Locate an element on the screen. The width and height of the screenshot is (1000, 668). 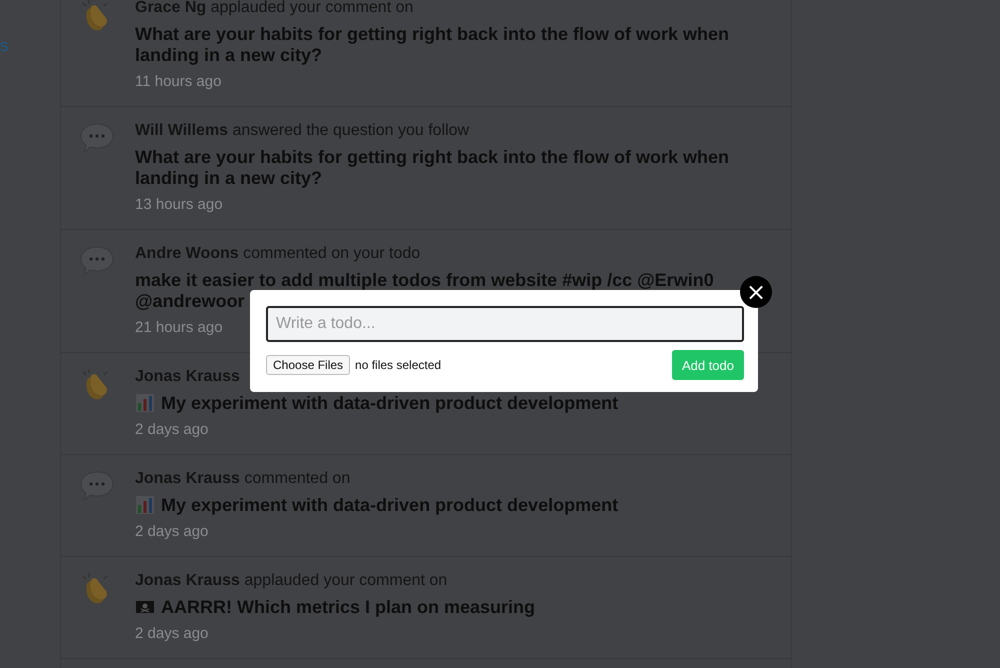
timestamp: 21 hours ago is located at coordinates (179, 328).